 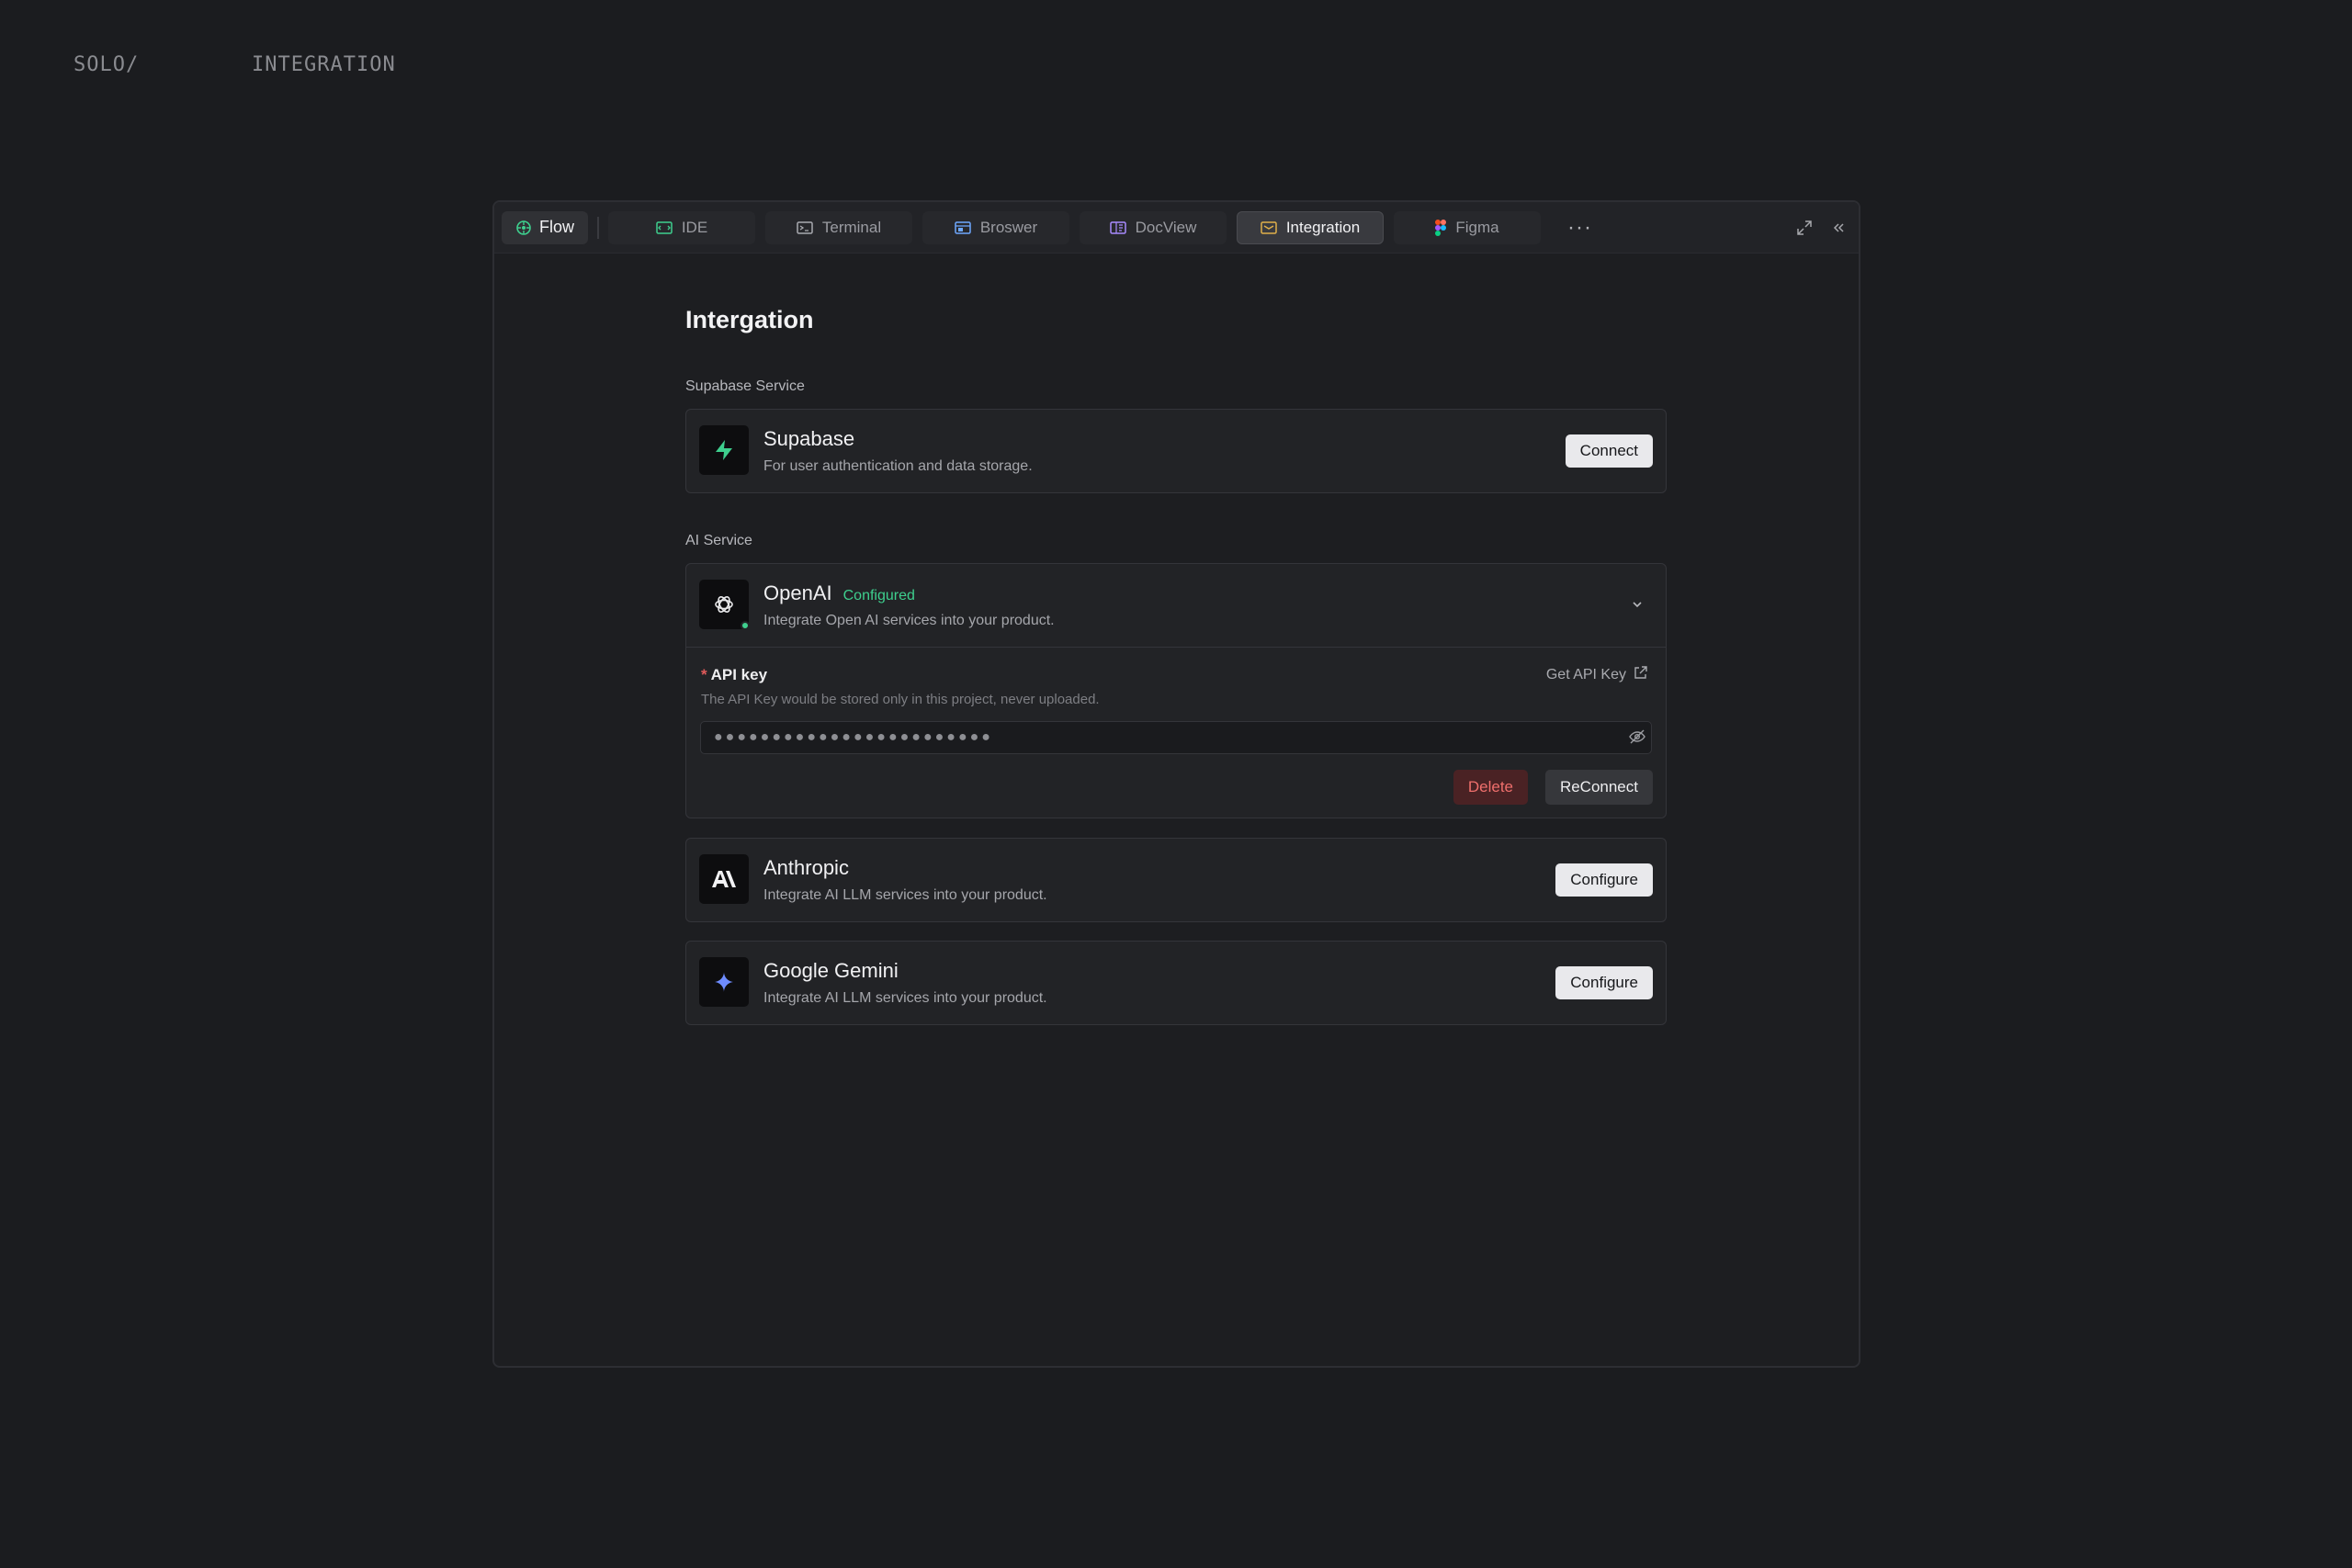 I want to click on gemini-icon, so click(x=724, y=982).